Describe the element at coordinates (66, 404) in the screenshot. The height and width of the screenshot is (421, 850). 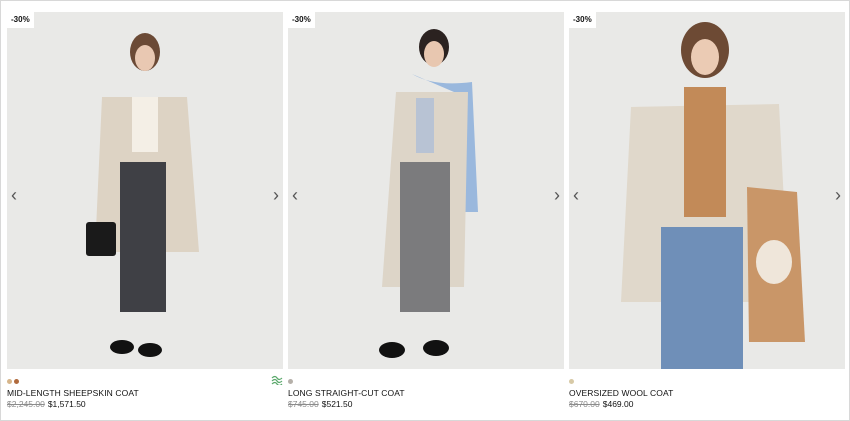
I see `sale-price: $1,571.50` at that location.